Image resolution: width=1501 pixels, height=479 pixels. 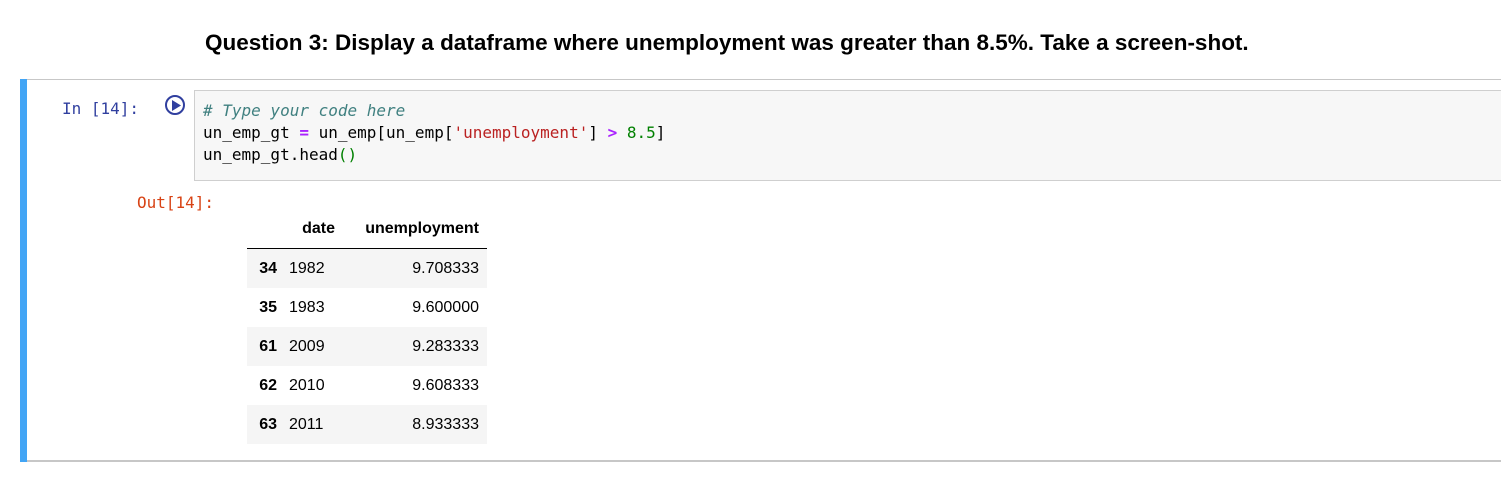 I want to click on play-circle-icon, so click(x=176, y=105).